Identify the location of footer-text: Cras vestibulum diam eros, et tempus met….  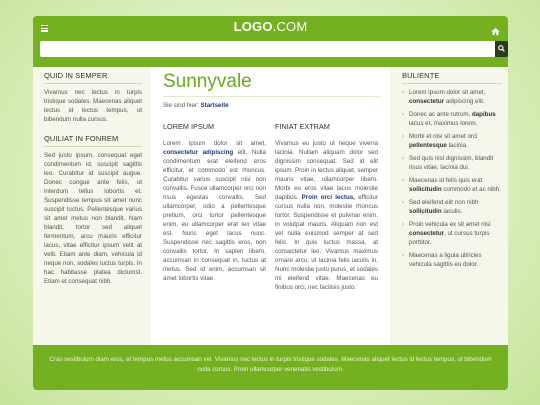
(270, 364).